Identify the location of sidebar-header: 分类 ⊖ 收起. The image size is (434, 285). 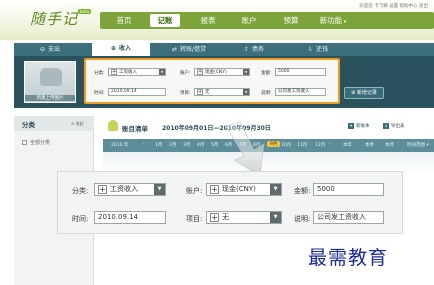
(54, 123).